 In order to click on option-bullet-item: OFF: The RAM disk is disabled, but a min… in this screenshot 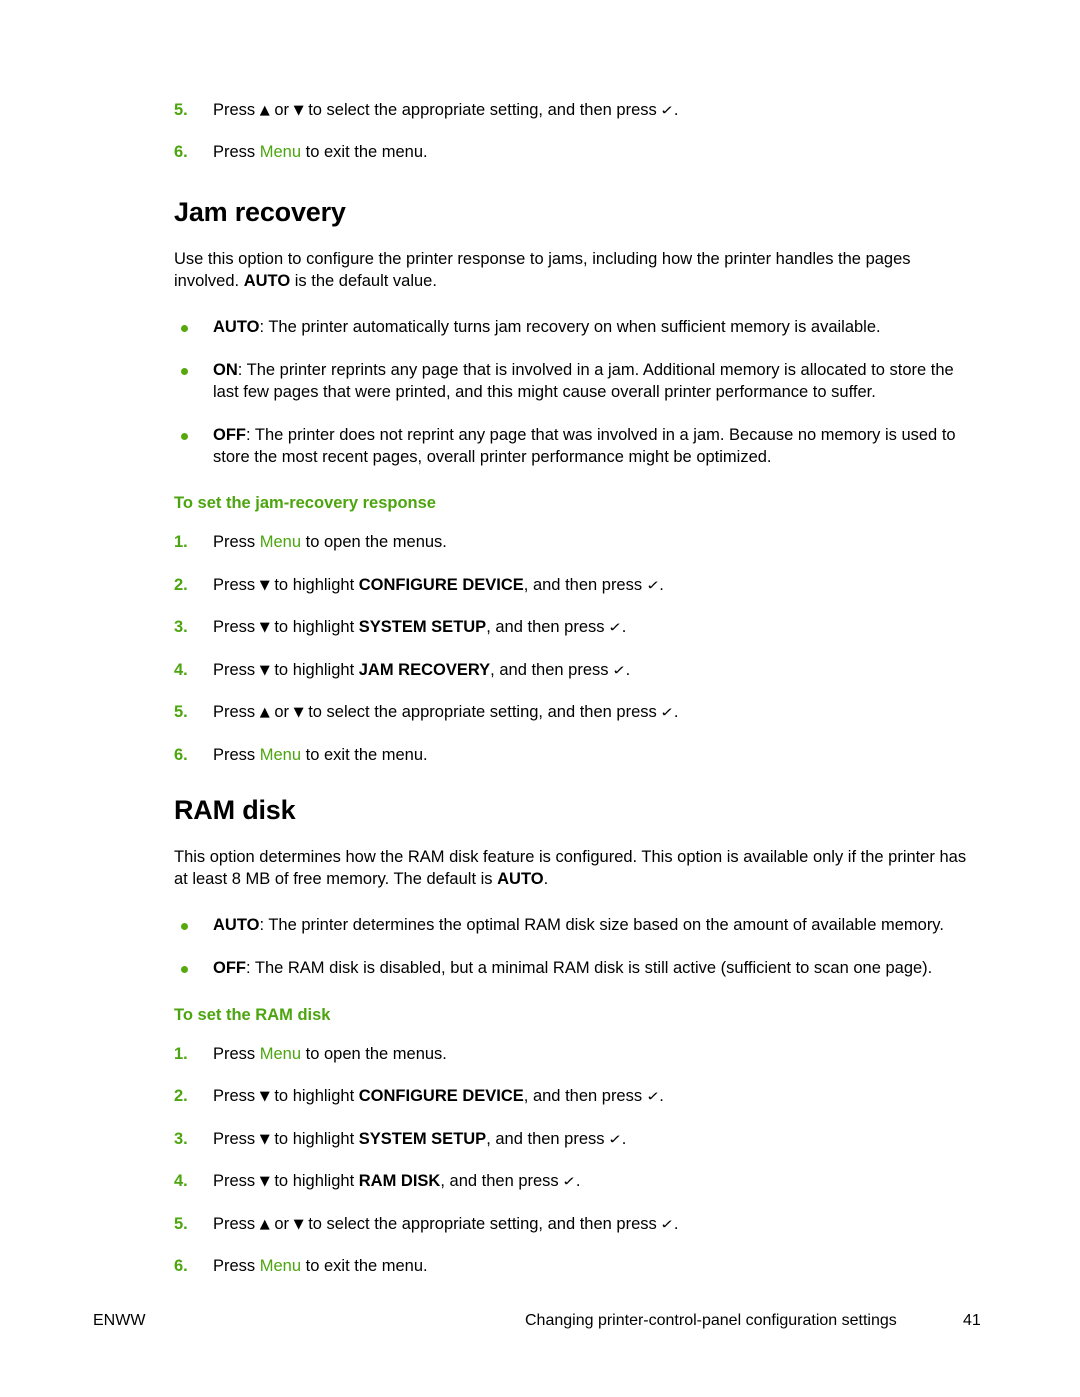, I will do `click(574, 969)`.